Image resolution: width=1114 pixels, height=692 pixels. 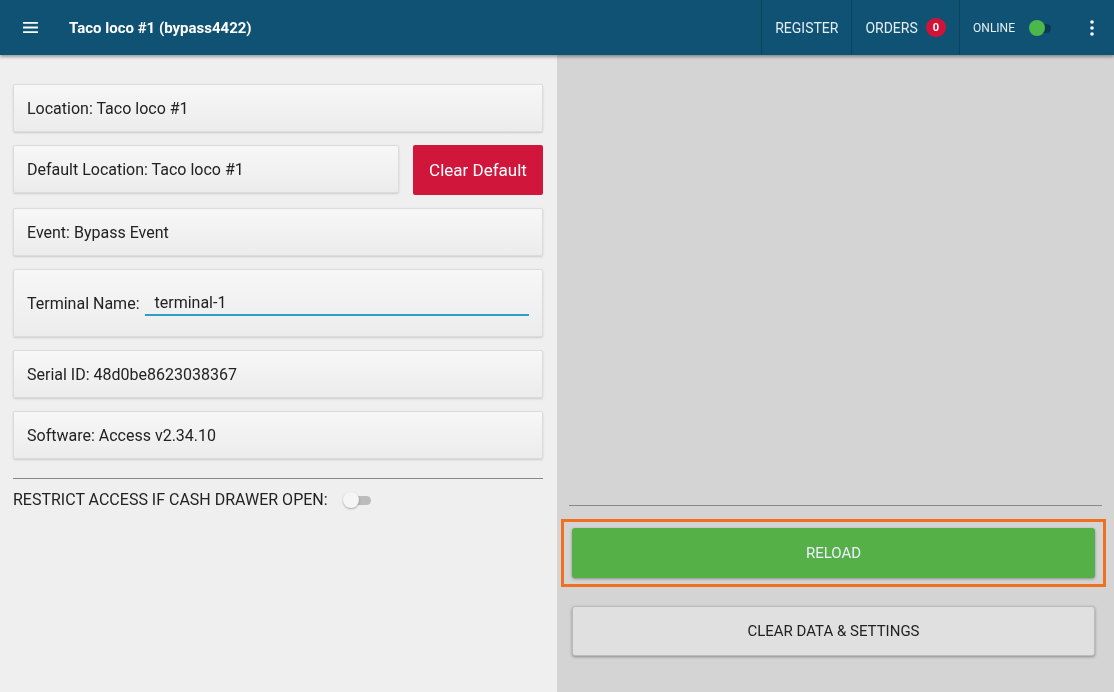 I want to click on info-card: Default Location: Taco loco #1, so click(x=206, y=169).